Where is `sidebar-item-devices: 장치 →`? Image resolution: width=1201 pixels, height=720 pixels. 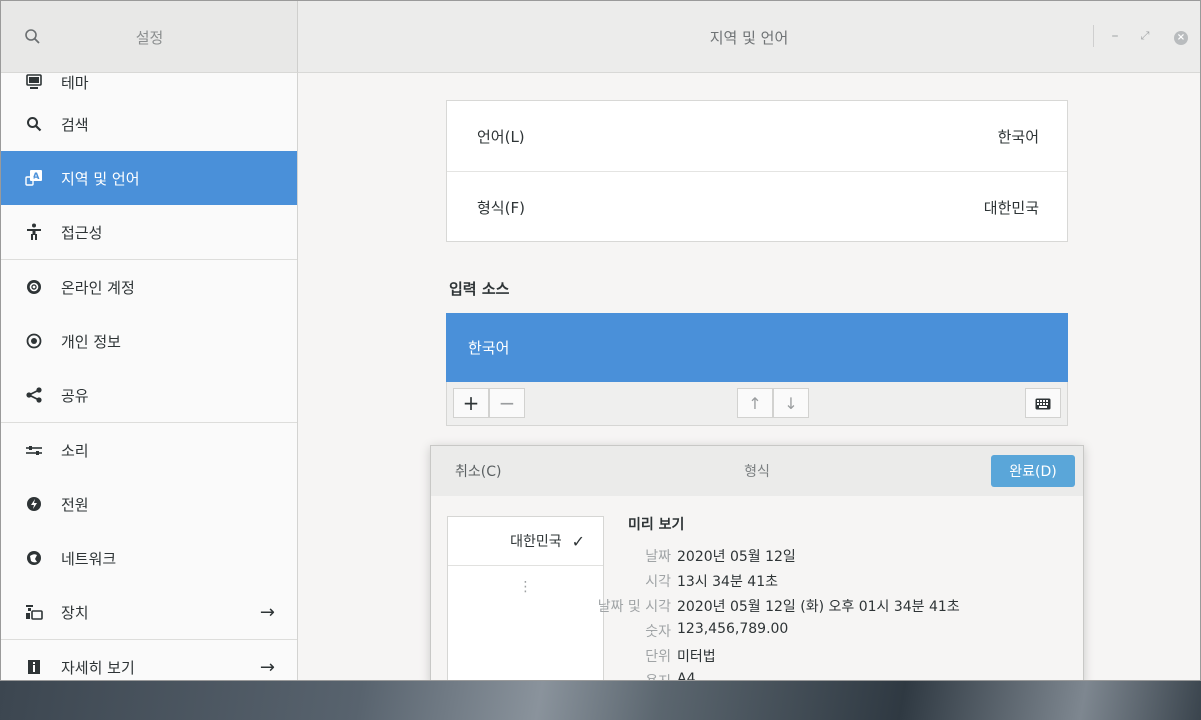 sidebar-item-devices: 장치 → is located at coordinates (149, 612).